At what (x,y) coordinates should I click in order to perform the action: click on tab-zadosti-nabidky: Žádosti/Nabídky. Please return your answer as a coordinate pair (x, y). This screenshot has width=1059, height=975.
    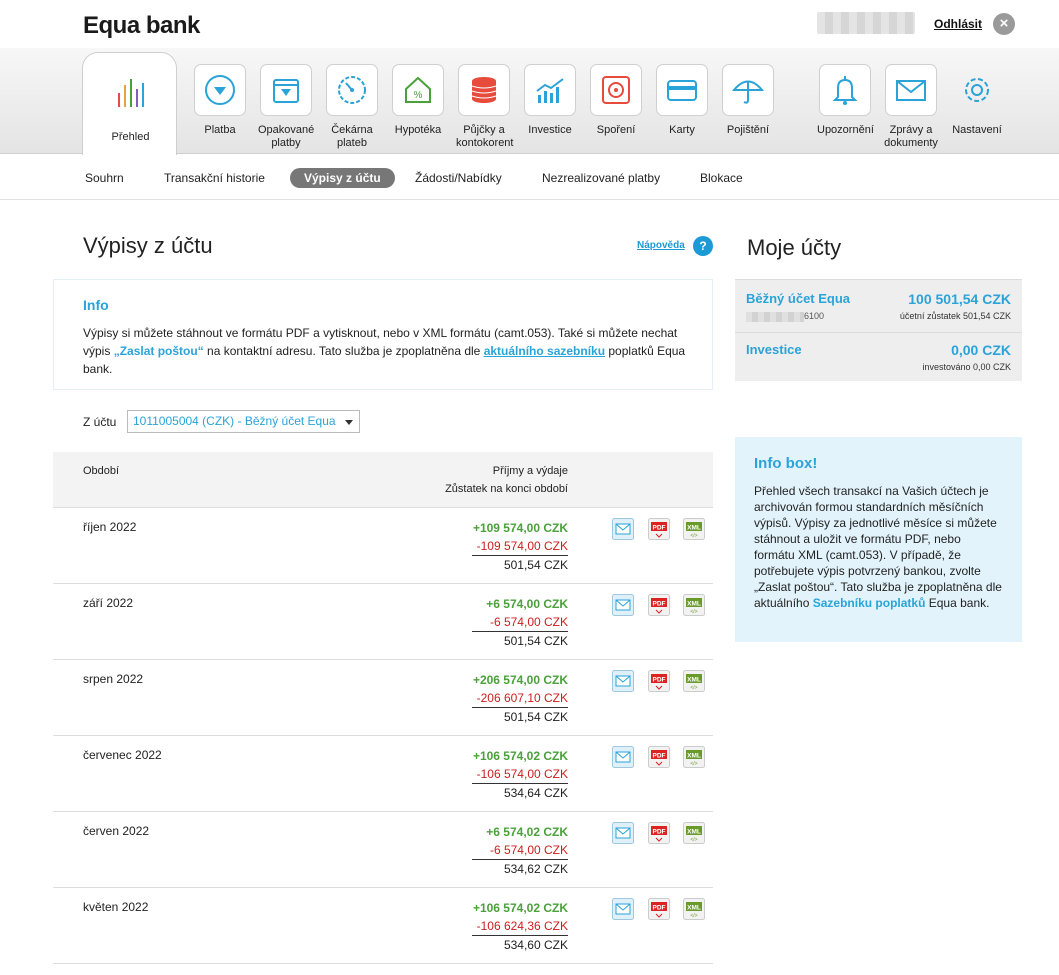
    Looking at the image, I should click on (458, 178).